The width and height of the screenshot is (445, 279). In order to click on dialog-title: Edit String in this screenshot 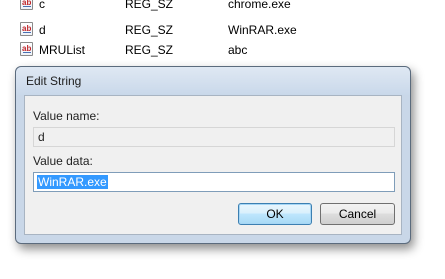, I will do `click(54, 81)`.